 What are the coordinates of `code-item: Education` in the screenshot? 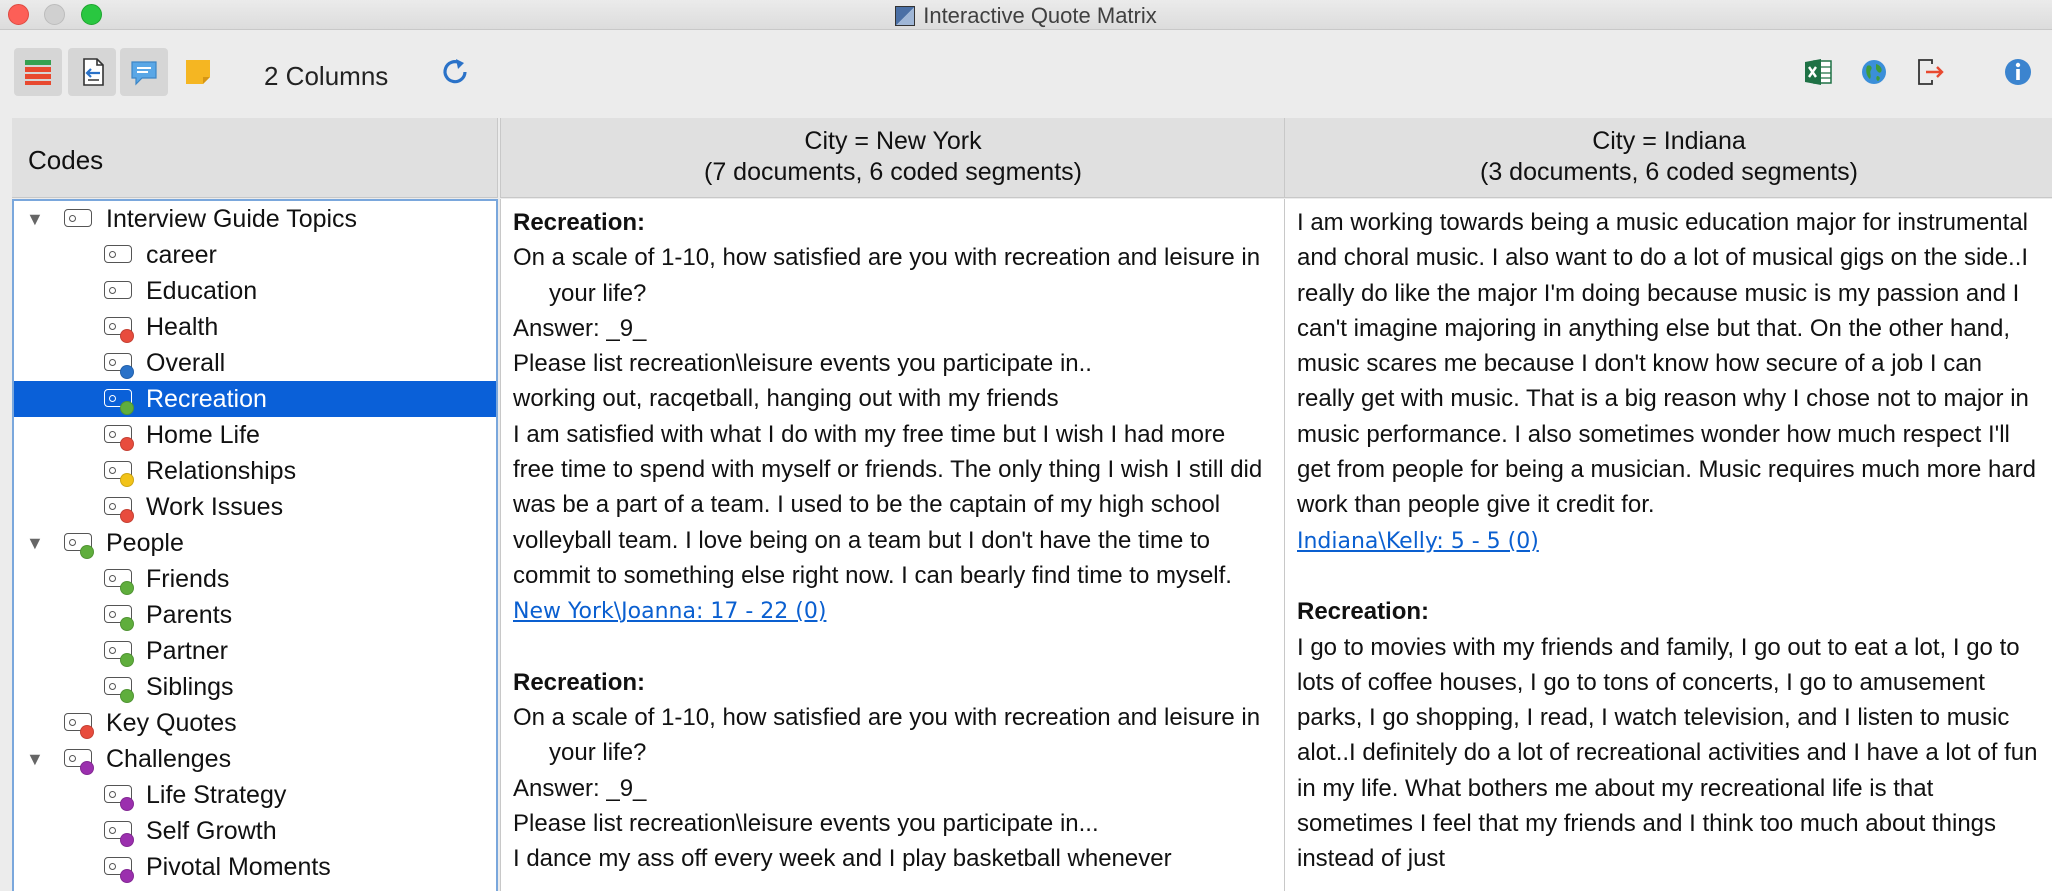 It's located at (255, 291).